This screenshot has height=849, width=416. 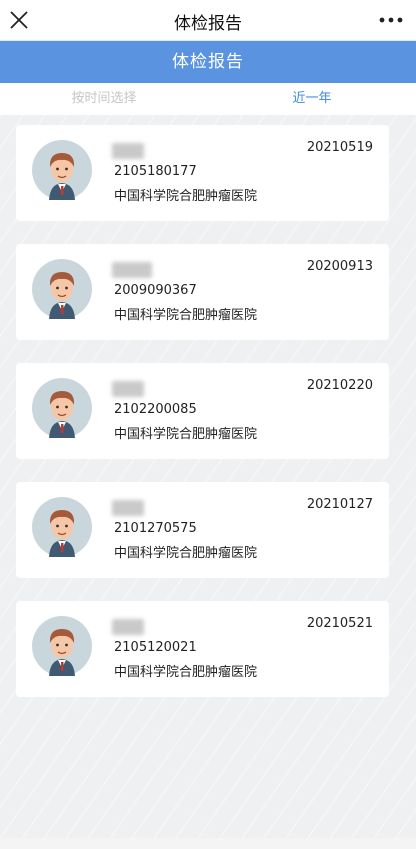 What do you see at coordinates (339, 623) in the screenshot?
I see `report-date: 20210521` at bounding box center [339, 623].